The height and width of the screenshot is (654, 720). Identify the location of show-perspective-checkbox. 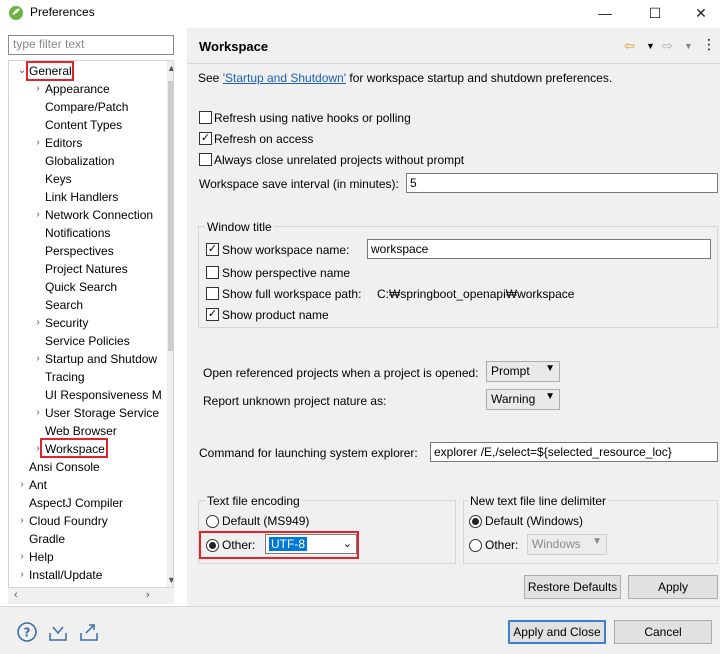
(212, 272).